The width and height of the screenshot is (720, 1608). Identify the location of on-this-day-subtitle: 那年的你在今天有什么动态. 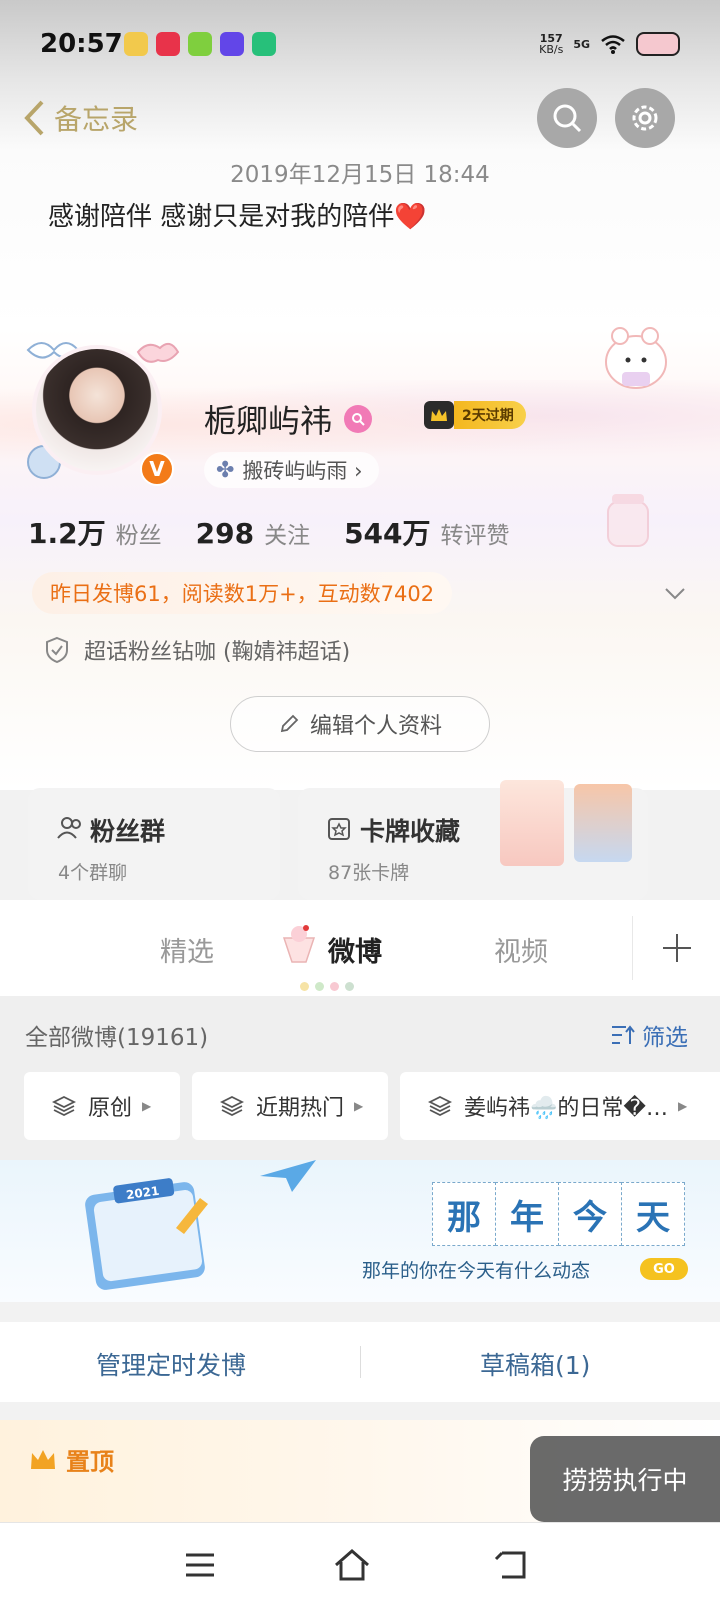
(476, 1271).